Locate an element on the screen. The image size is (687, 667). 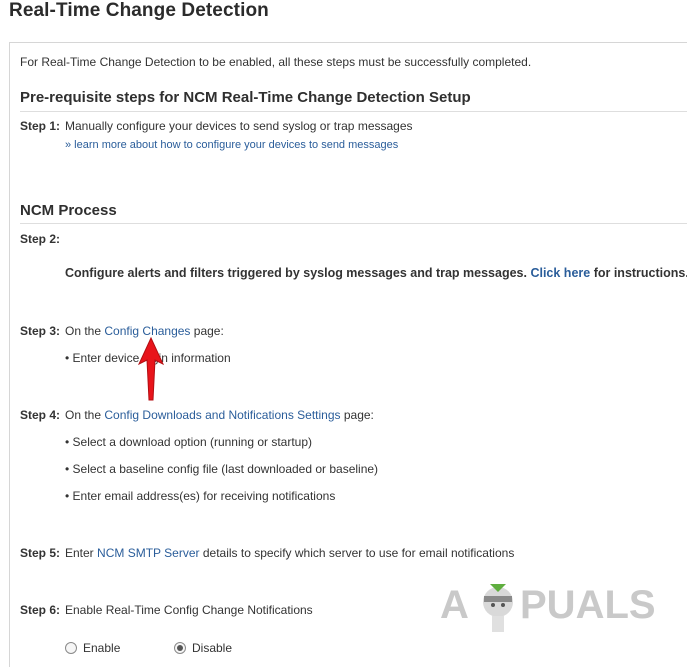
page-title: Real-Time Change Detection is located at coordinates (139, 10).